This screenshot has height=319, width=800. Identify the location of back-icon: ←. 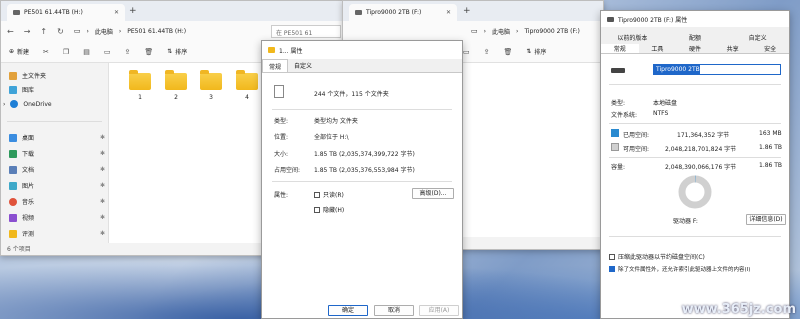
(10, 31).